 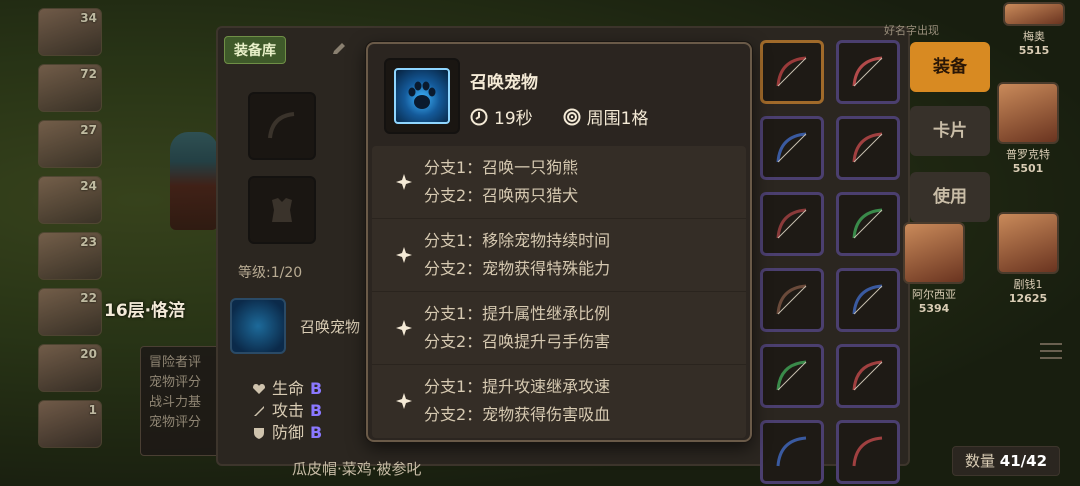 I want to click on stat-label: 攻击, so click(x=288, y=410).